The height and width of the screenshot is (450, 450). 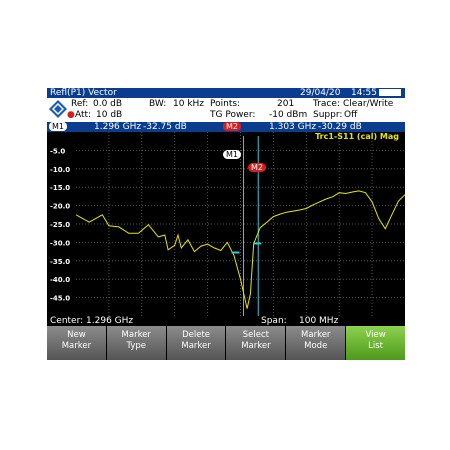 I want to click on att-label: Att:, so click(x=83, y=115).